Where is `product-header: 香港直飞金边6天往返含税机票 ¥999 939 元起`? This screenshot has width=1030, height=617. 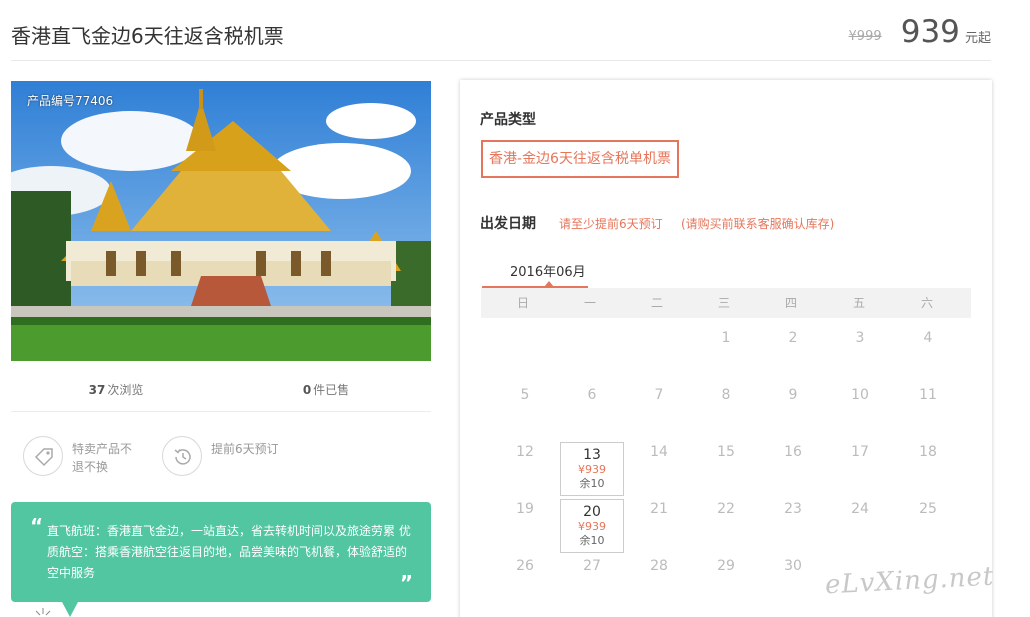
product-header: 香港直飞金边6天往返含税机票 ¥999 939 元起 is located at coordinates (501, 30).